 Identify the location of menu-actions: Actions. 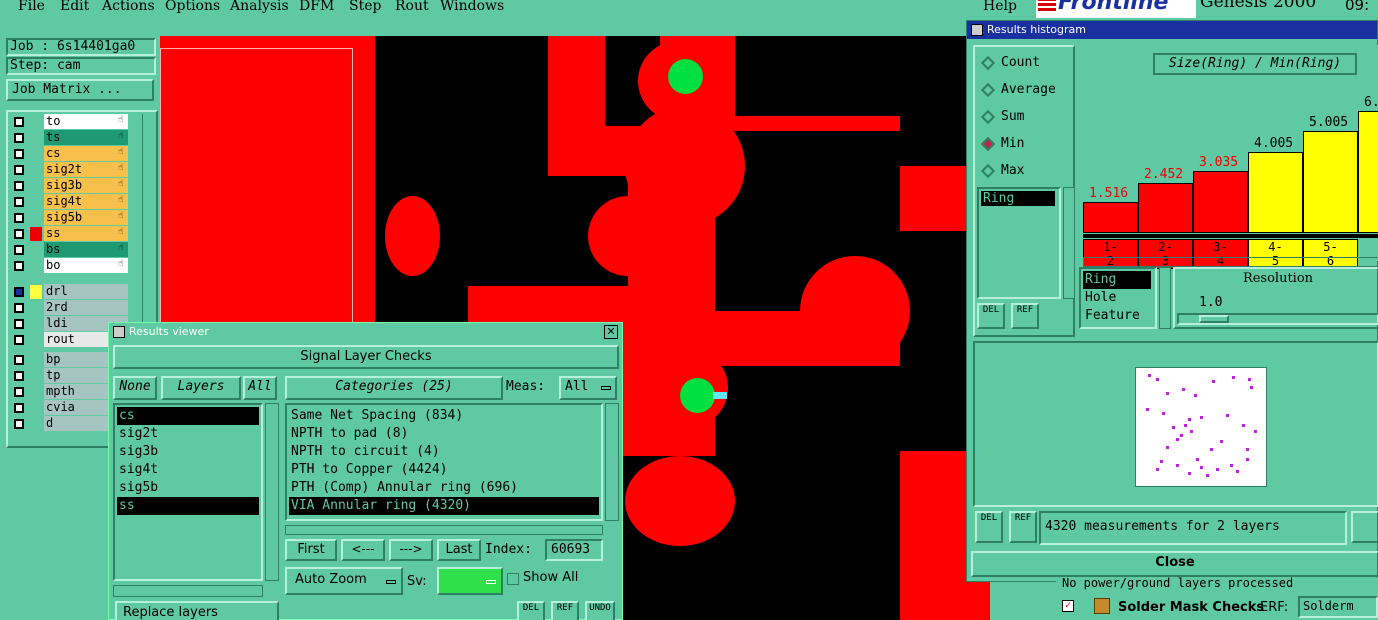
(128, 7).